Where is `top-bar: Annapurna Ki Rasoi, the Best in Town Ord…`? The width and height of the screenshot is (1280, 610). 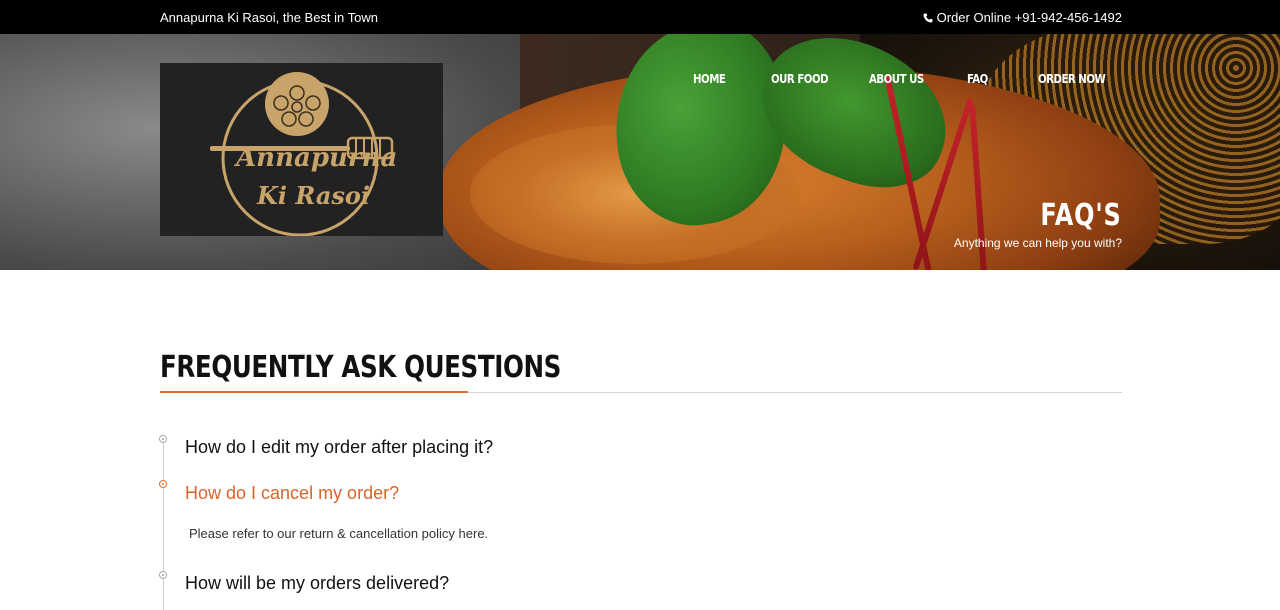
top-bar: Annapurna Ki Rasoi, the Best in Town Ord… is located at coordinates (640, 17).